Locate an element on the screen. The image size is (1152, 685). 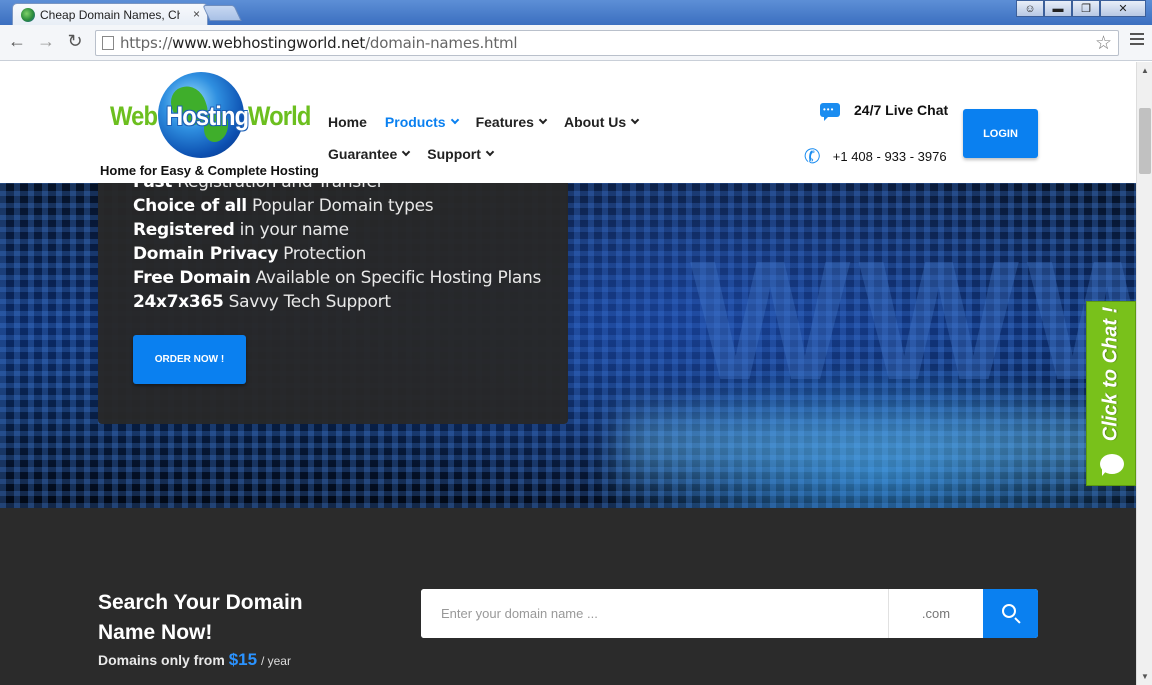
nav-item-home: Home is located at coordinates (347, 122).